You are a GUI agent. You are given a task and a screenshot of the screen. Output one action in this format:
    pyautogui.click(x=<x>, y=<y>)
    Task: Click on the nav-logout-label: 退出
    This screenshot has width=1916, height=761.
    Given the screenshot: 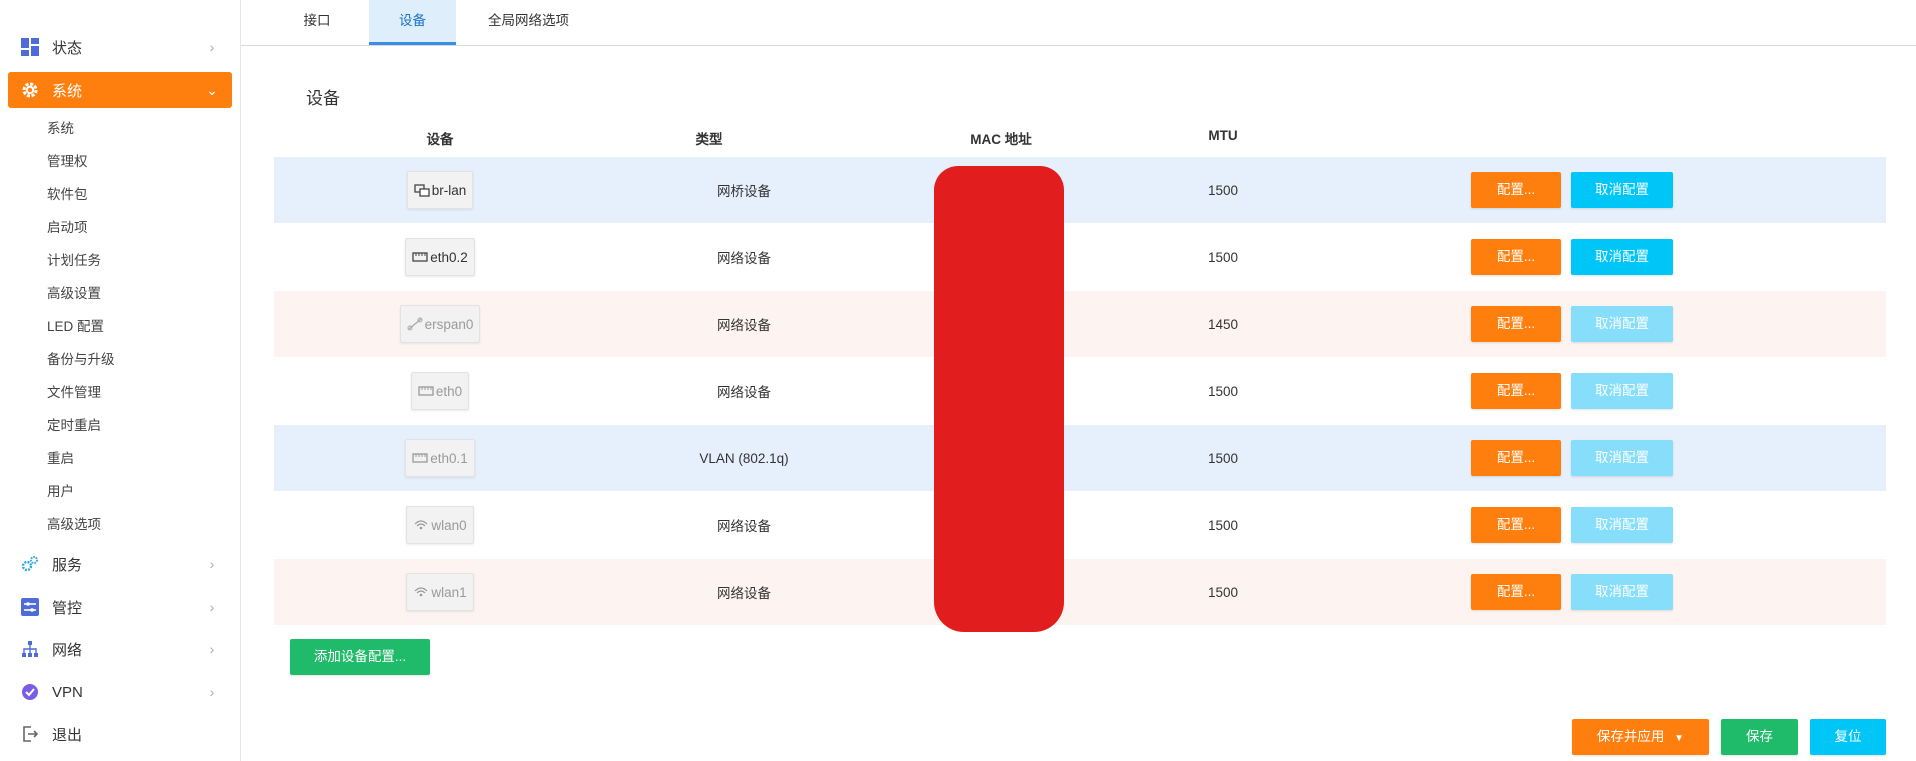 What is the action you would take?
    pyautogui.click(x=67, y=735)
    